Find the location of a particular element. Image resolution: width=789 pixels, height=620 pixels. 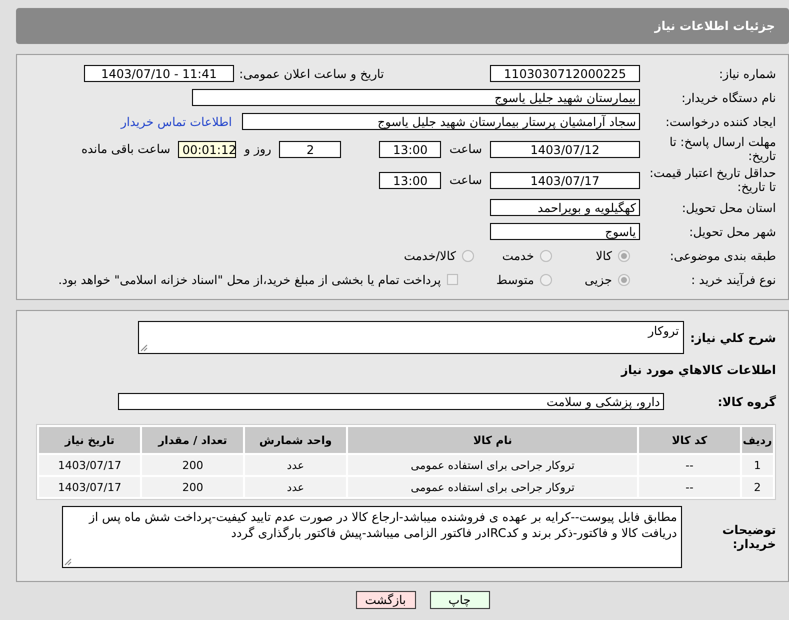

page-header: جزئیات اطلاعات نیاز is located at coordinates (402, 26).